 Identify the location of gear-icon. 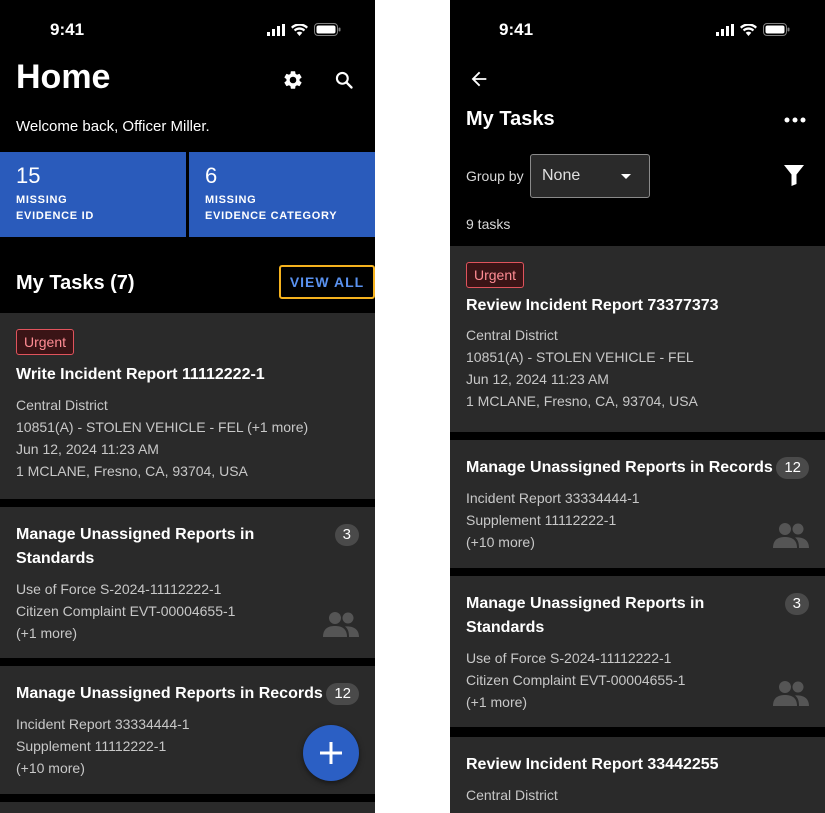
(293, 80).